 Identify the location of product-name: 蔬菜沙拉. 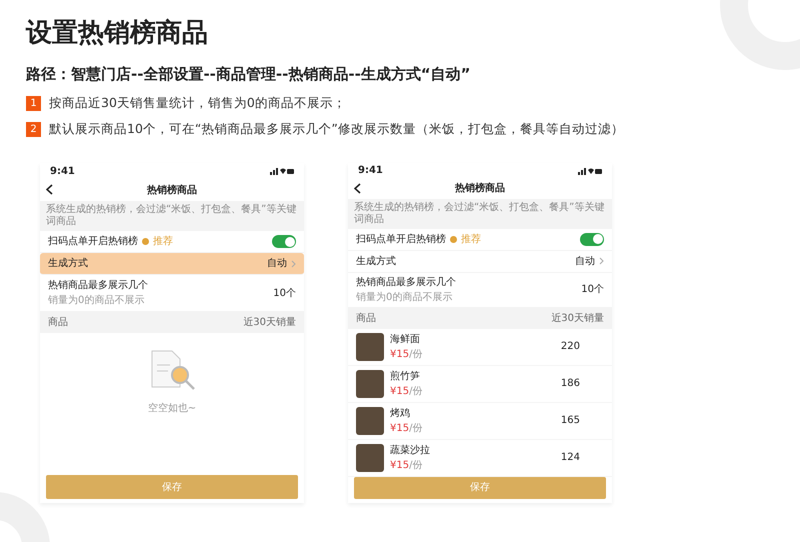
(410, 451).